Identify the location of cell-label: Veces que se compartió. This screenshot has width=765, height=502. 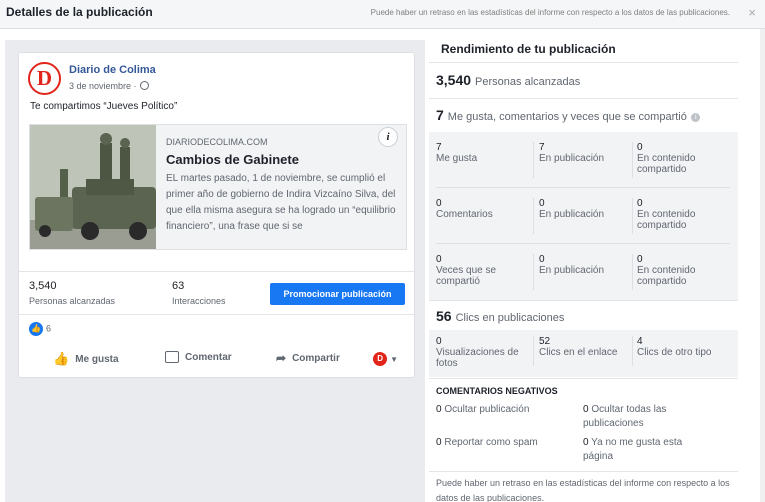
(466, 276).